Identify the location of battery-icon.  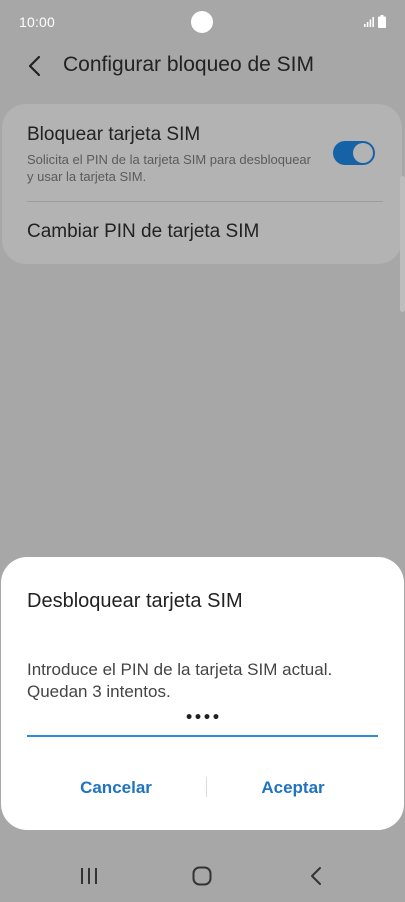
(382, 21).